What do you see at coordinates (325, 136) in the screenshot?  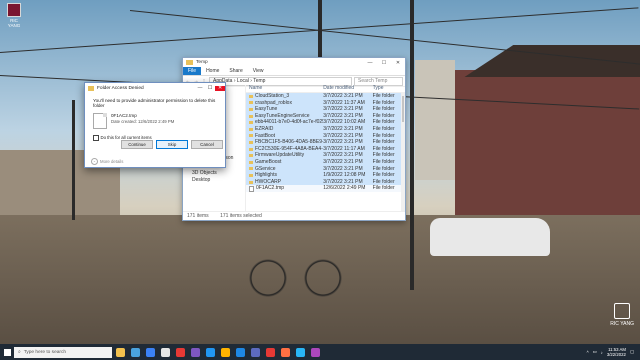 I see `file-row: FastBoot 3/7/2022 3:21 PM File folder` at bounding box center [325, 136].